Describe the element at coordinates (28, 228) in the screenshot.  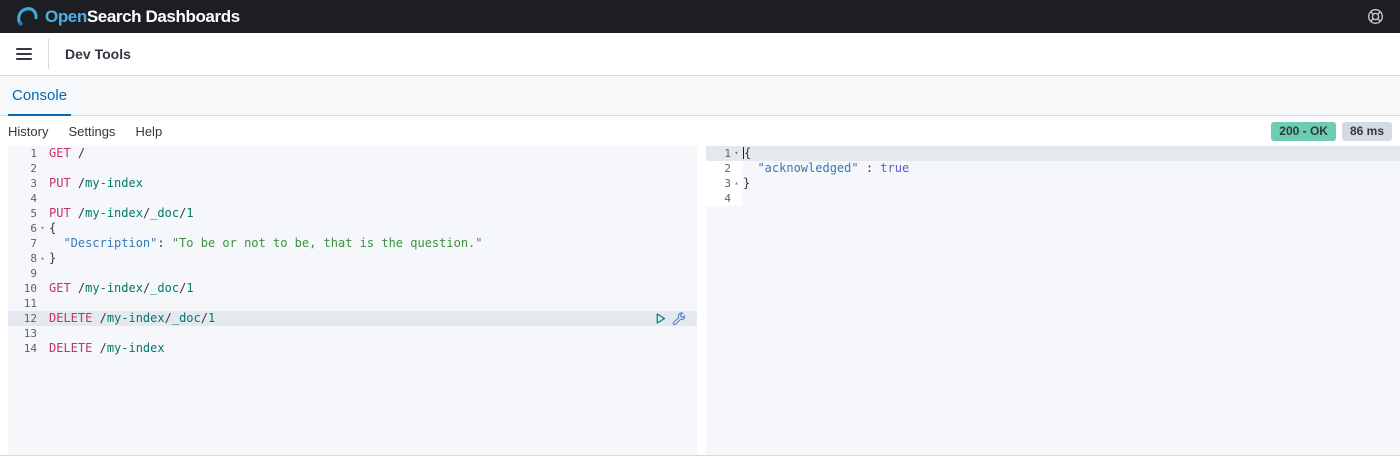
I see `gutter: 6 ▾` at that location.